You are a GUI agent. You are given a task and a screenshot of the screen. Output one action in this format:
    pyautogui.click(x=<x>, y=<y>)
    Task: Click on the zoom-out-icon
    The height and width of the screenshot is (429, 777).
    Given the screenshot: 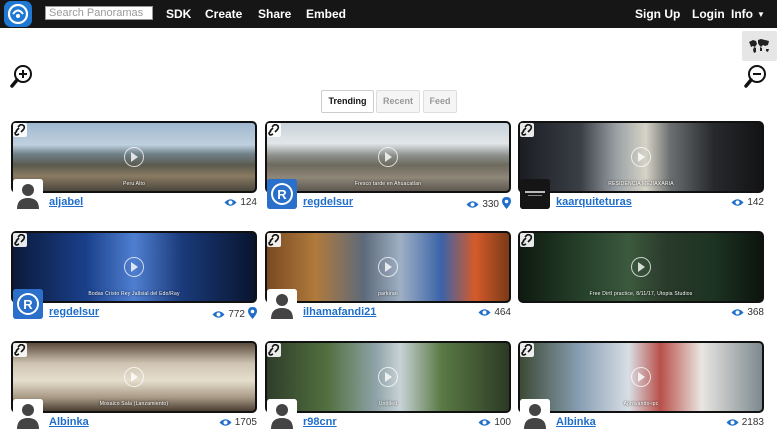 What is the action you would take?
    pyautogui.click(x=755, y=76)
    